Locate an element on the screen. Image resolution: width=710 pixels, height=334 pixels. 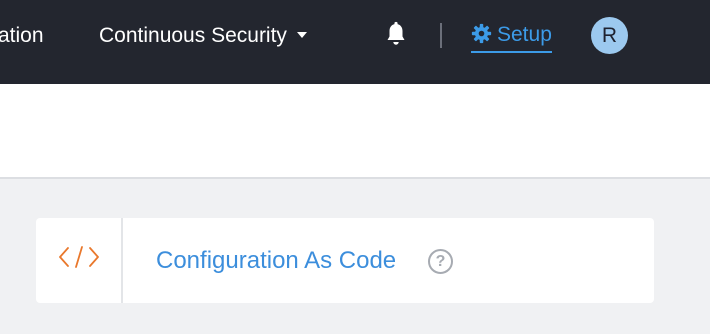
nav-divider is located at coordinates (441, 35).